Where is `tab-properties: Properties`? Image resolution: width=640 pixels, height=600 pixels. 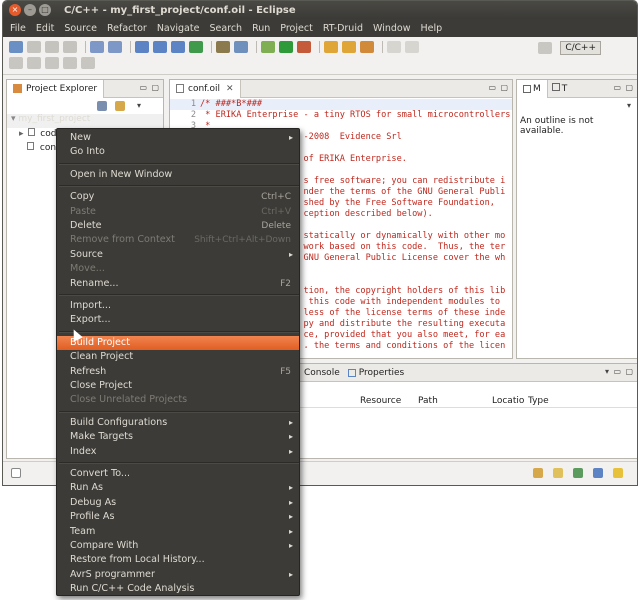 tab-properties: Properties is located at coordinates (372, 373).